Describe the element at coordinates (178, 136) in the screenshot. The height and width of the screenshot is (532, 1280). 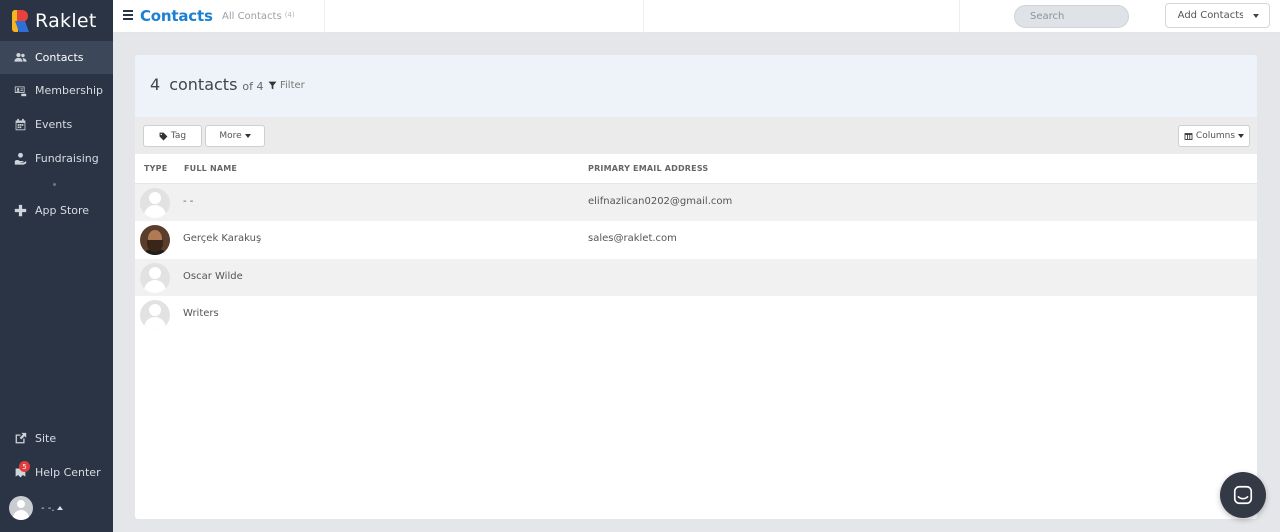
I see `tag-label: Tag` at that location.